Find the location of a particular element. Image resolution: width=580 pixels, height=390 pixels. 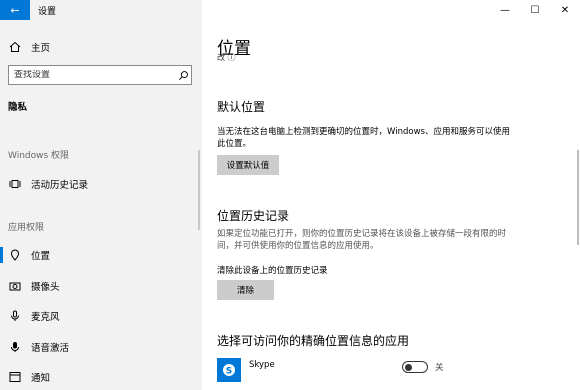

skype-icon: S is located at coordinates (229, 370).